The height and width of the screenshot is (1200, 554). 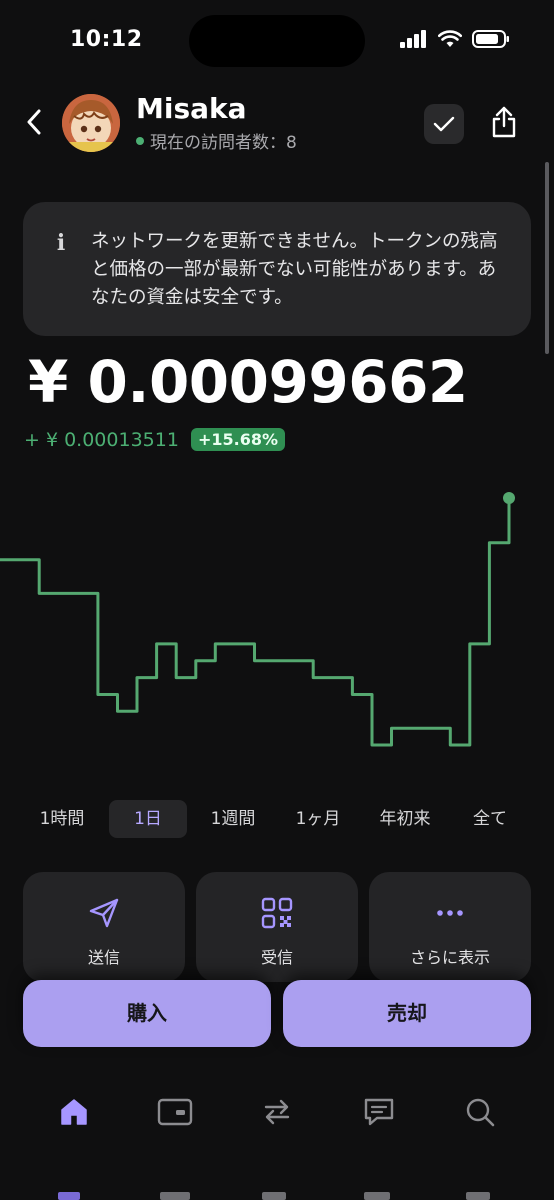 I want to click on time-range-4: 年初来, so click(x=405, y=819).